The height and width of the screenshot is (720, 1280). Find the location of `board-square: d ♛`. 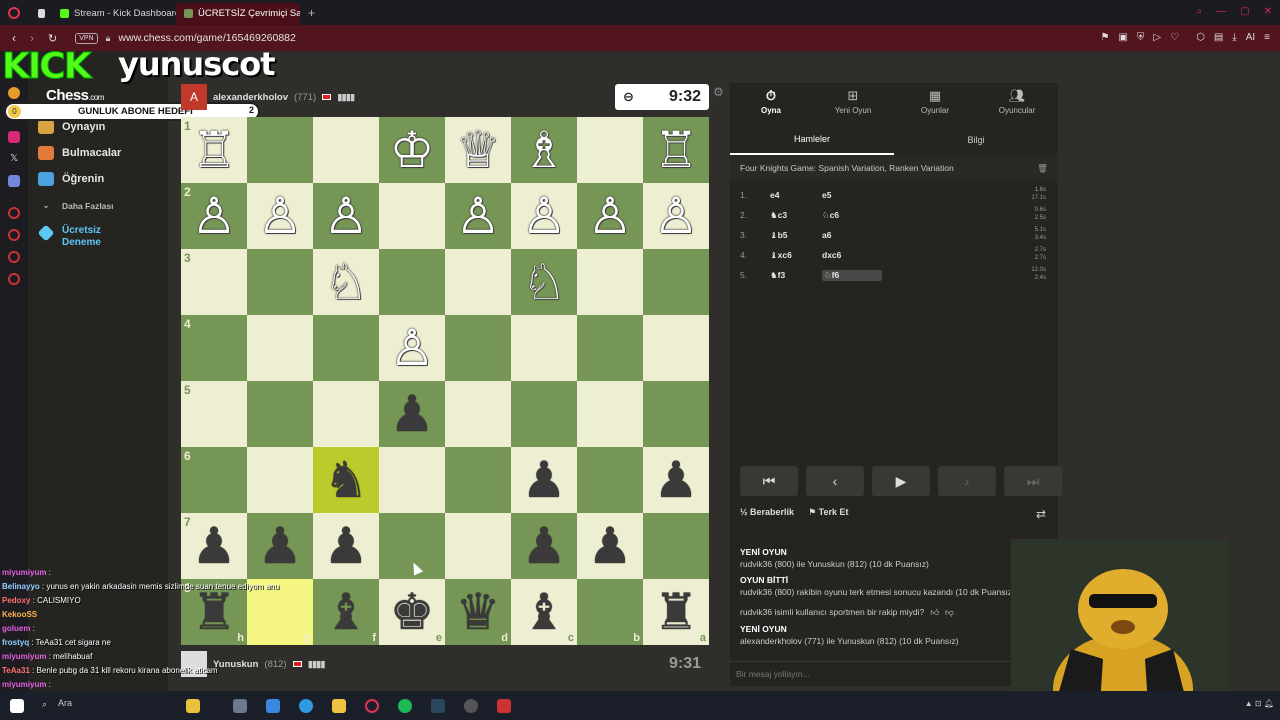

board-square: d ♛ is located at coordinates (478, 612).